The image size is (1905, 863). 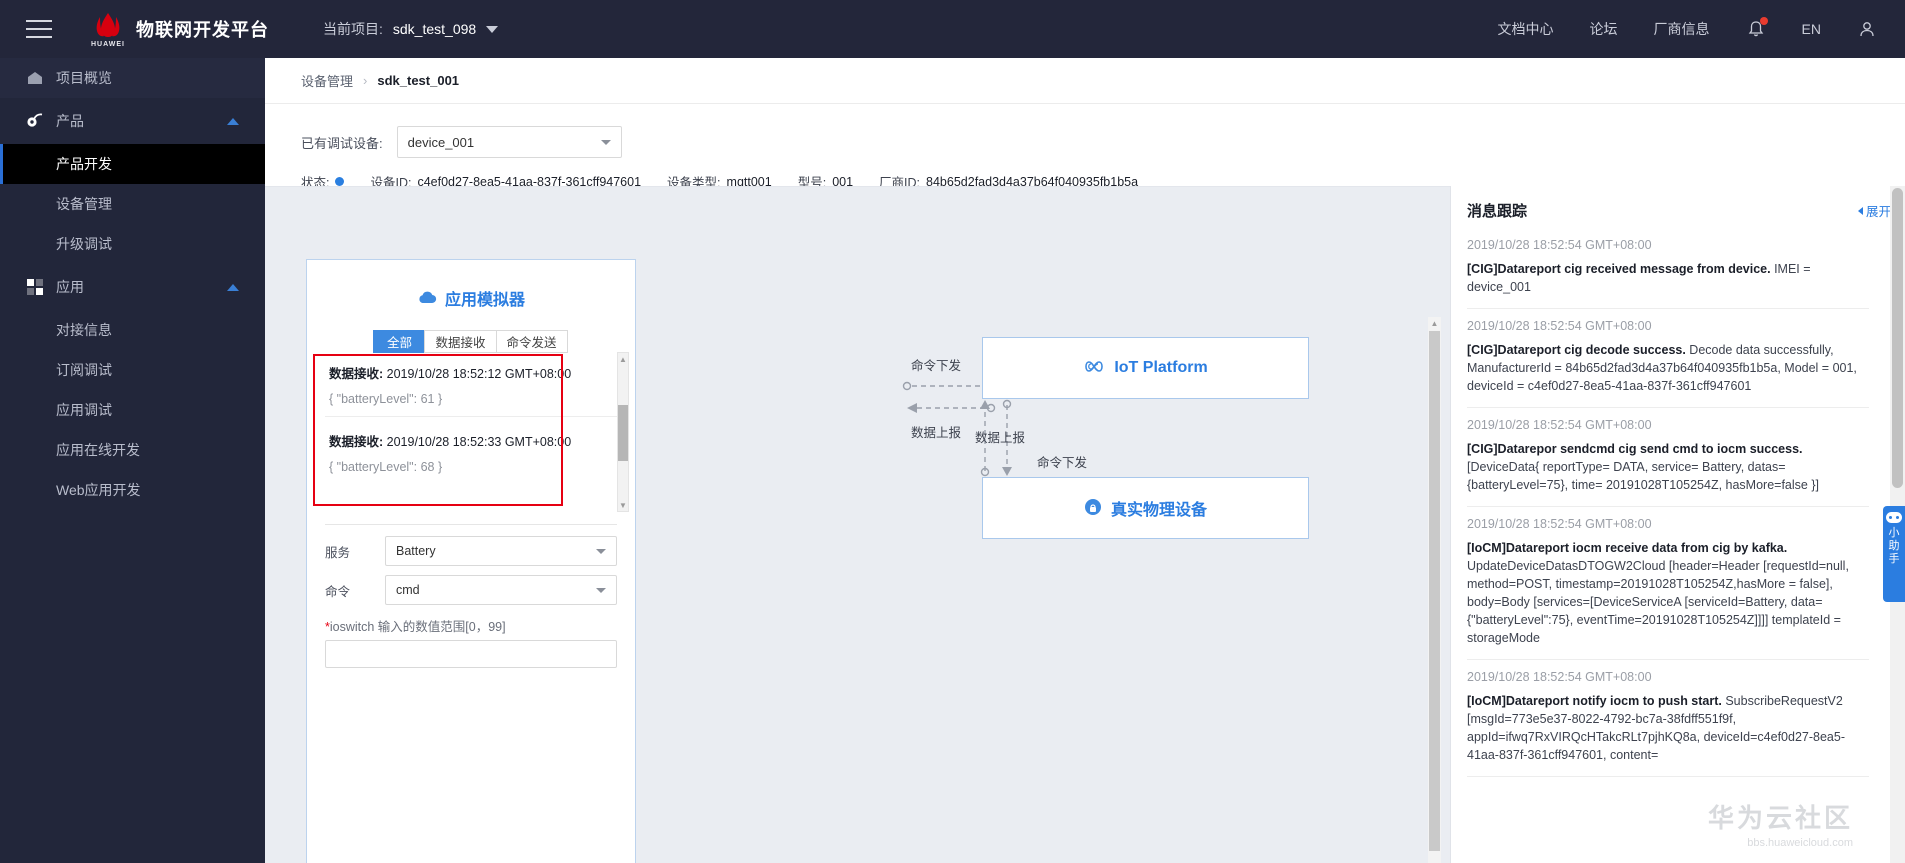 What do you see at coordinates (338, 591) in the screenshot?
I see `command-label: 命令` at bounding box center [338, 591].